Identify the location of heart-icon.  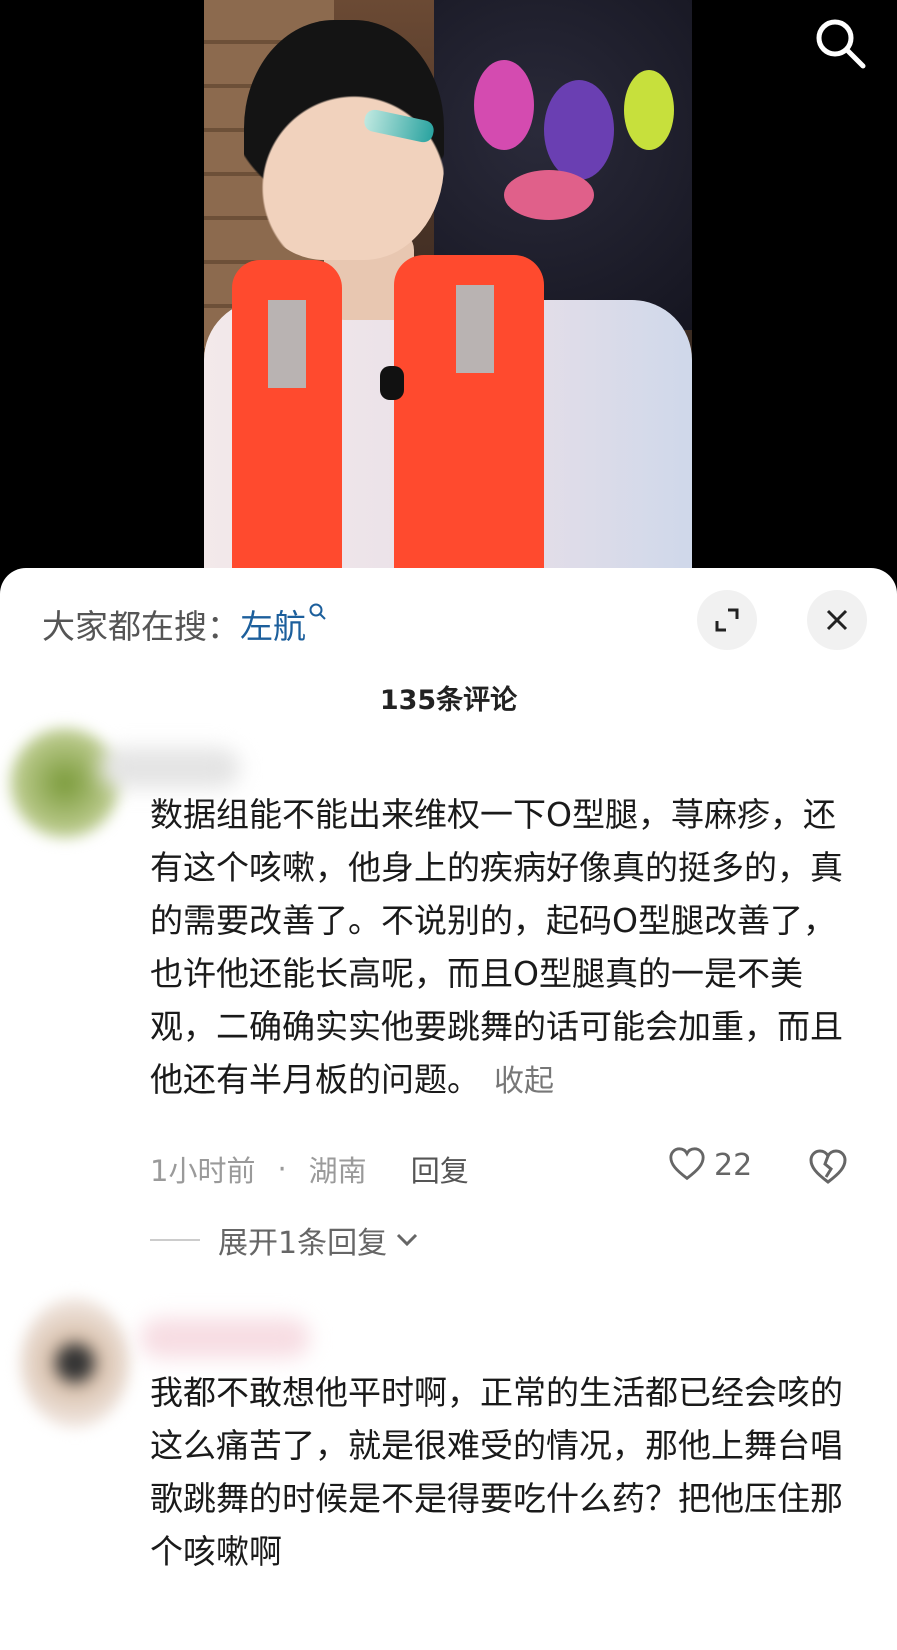
(687, 1164).